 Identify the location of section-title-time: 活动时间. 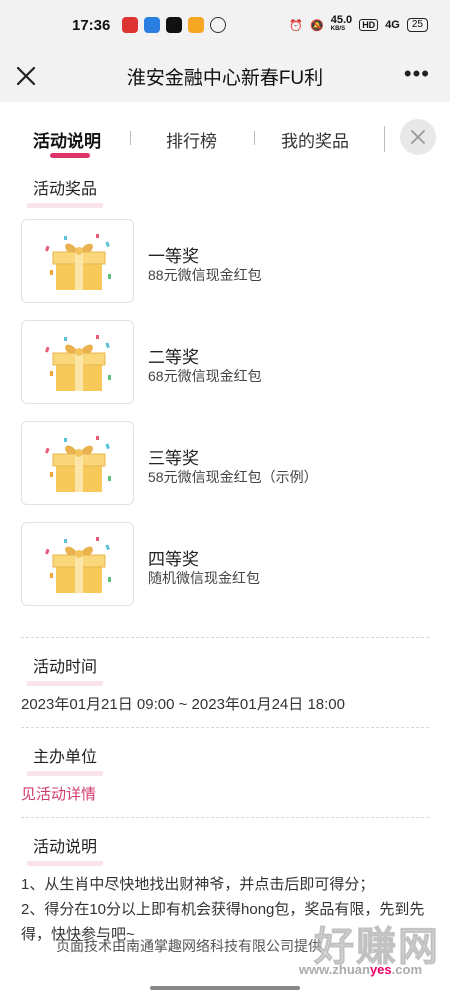
(65, 669).